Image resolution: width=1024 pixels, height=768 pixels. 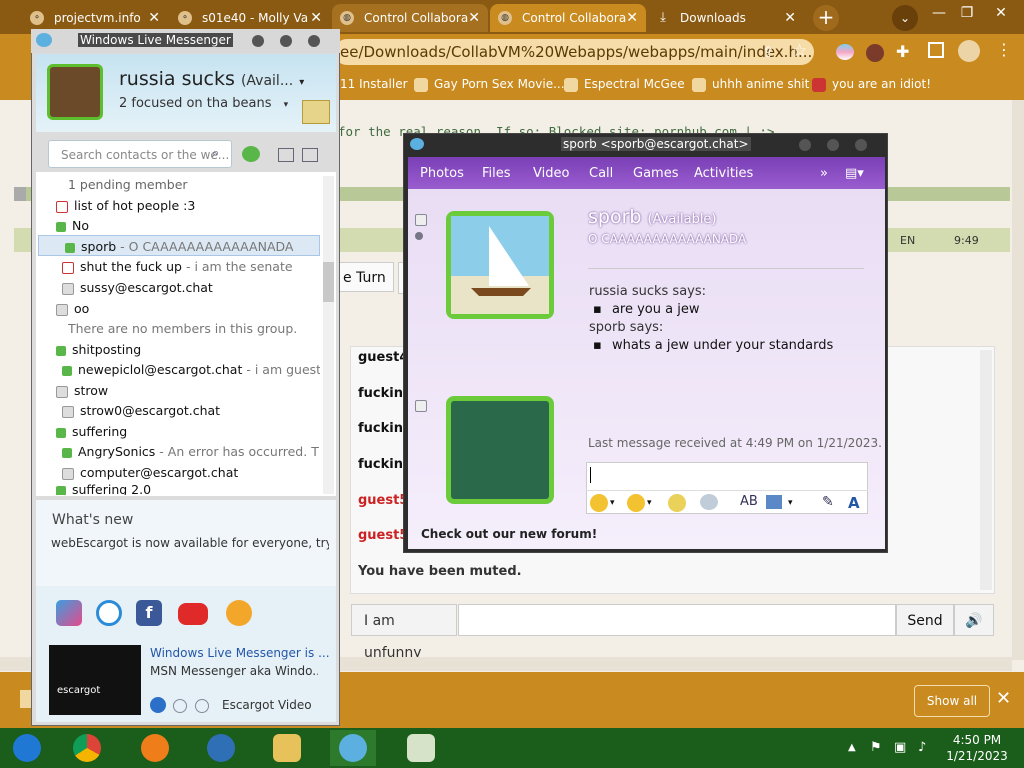 What do you see at coordinates (599, 503) in the screenshot?
I see `emoticon-icon` at bounding box center [599, 503].